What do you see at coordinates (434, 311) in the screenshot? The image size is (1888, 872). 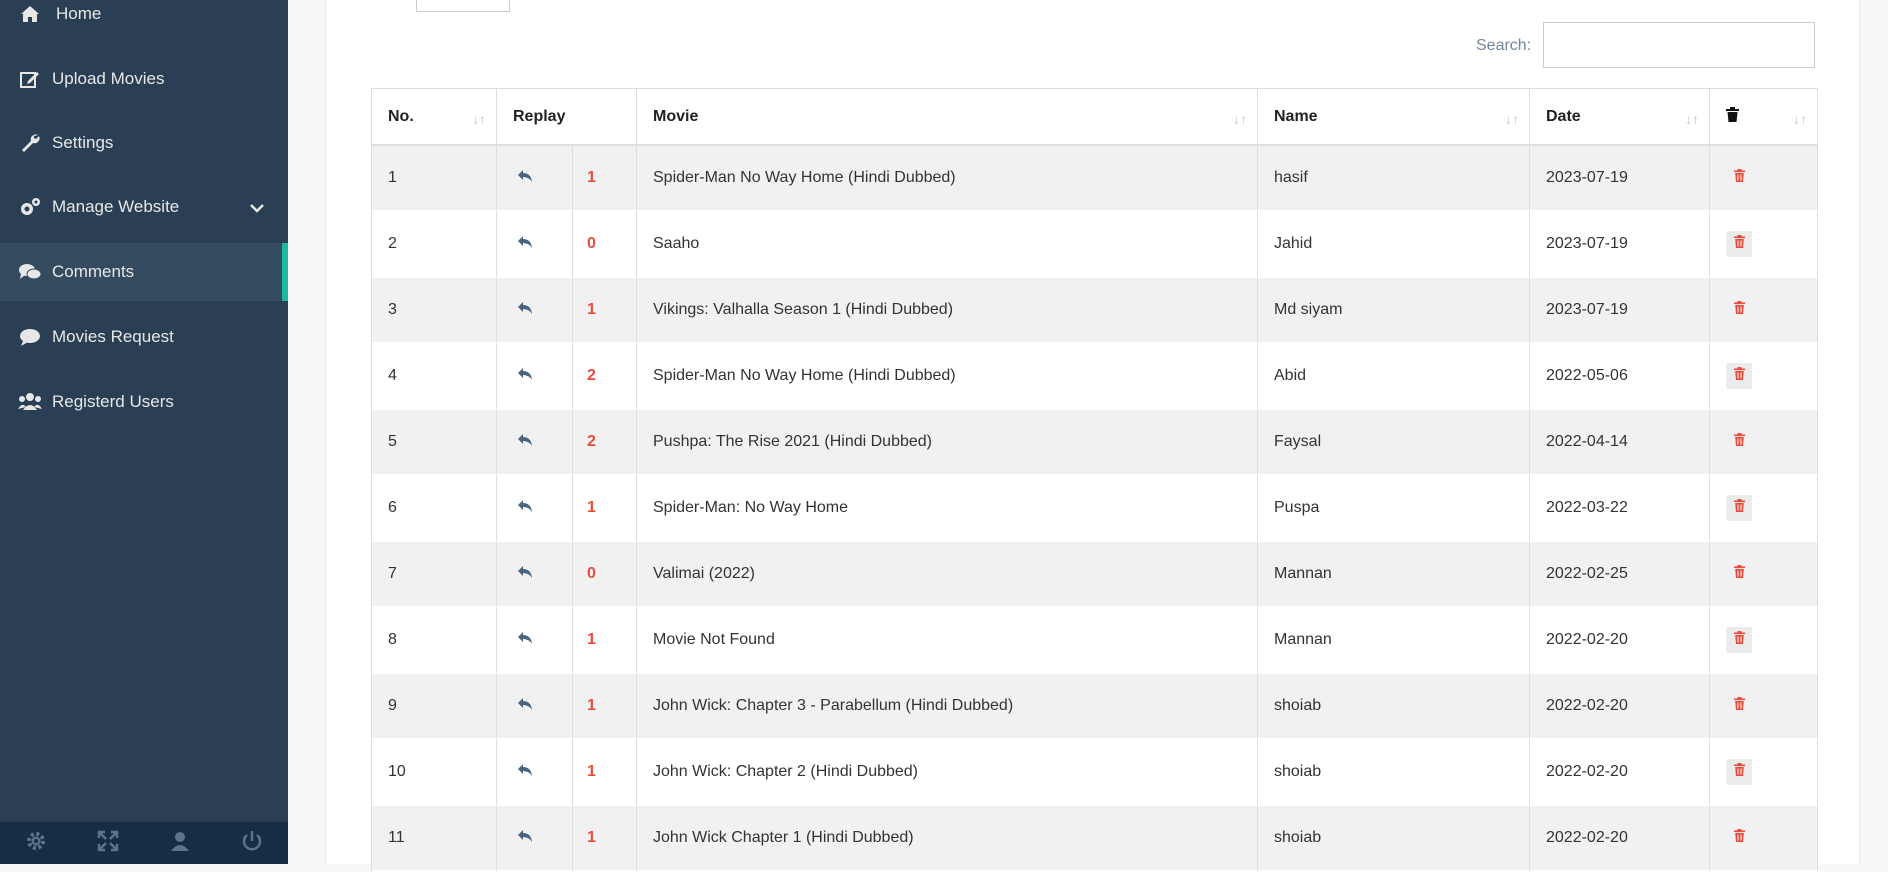 I see `cell-no: 3` at bounding box center [434, 311].